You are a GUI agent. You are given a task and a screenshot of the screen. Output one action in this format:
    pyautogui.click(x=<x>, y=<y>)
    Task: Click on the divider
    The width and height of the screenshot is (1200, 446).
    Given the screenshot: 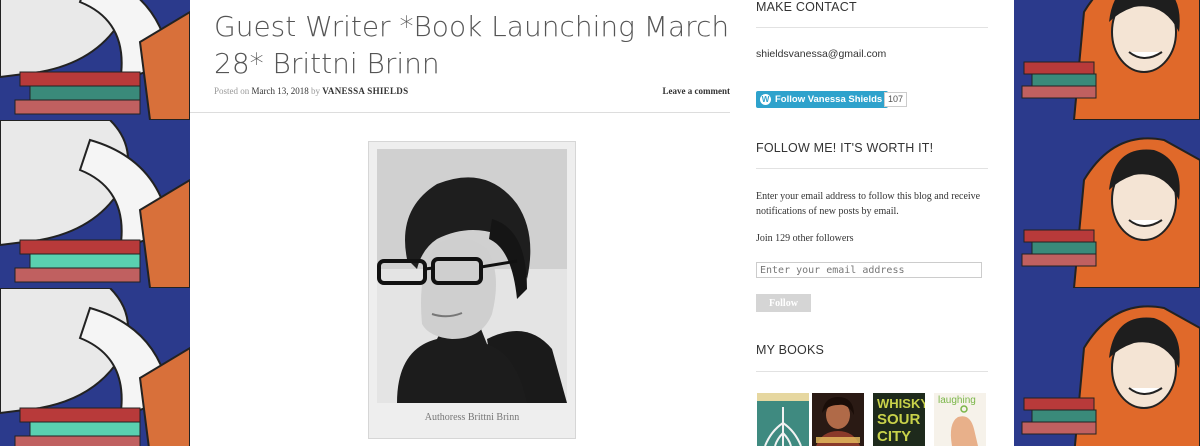 What is the action you would take?
    pyautogui.click(x=460, y=112)
    